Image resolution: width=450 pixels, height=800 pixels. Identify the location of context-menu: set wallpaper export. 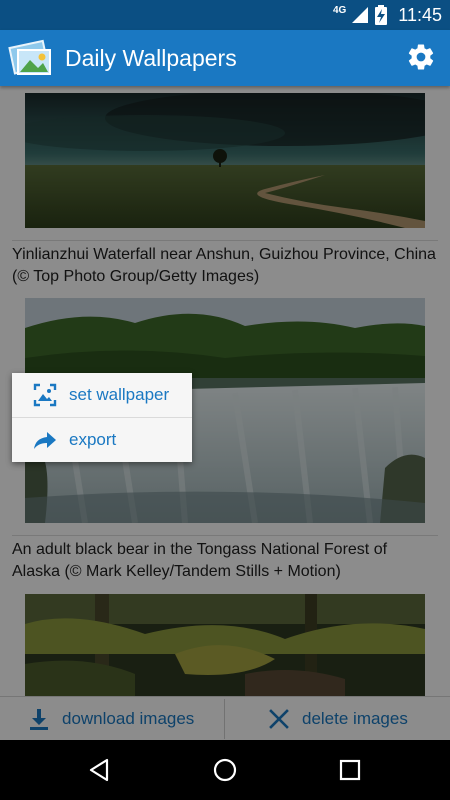
(102, 417).